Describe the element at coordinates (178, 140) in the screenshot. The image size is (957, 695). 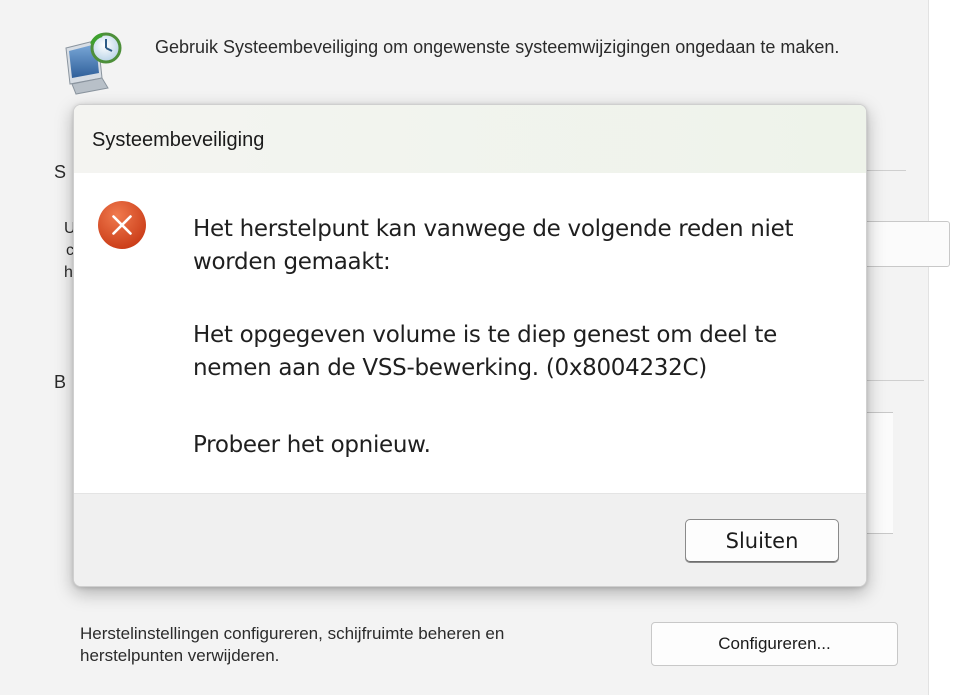
I see `dialog-title: Systeembeveiliging` at that location.